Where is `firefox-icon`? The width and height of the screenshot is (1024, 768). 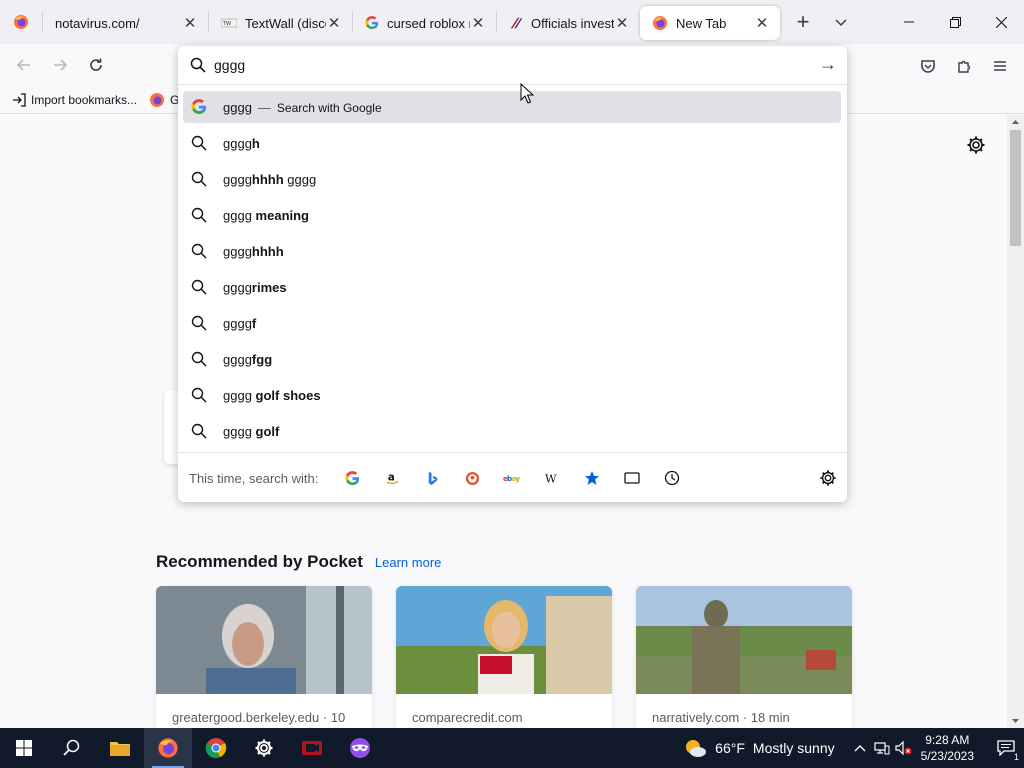
firefox-icon is located at coordinates (21, 22).